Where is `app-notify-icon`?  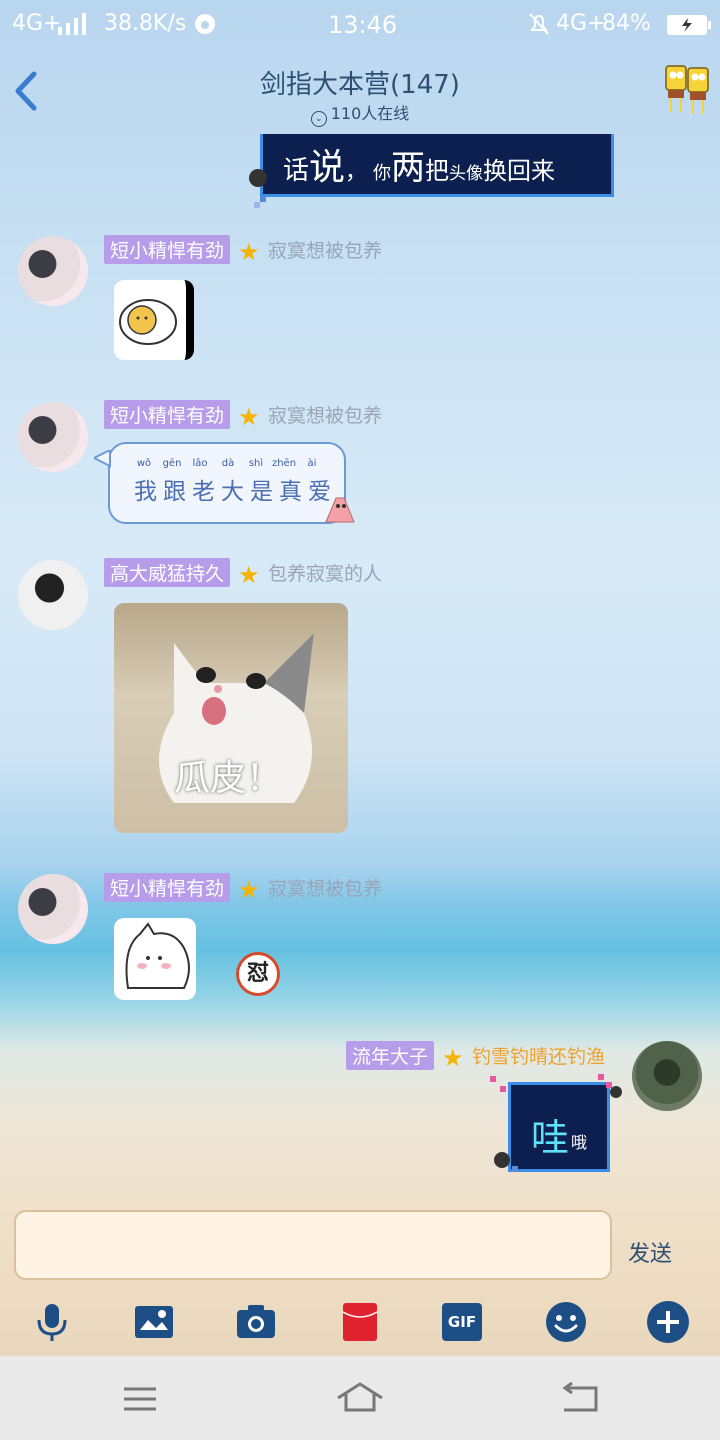 app-notify-icon is located at coordinates (205, 24).